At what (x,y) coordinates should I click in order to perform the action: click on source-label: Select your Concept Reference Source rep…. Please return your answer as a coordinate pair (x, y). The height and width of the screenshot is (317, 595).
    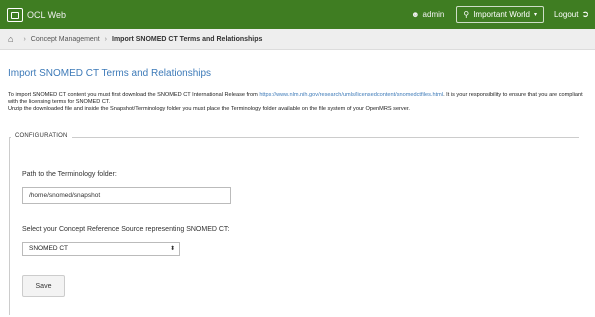
    Looking at the image, I should click on (126, 229).